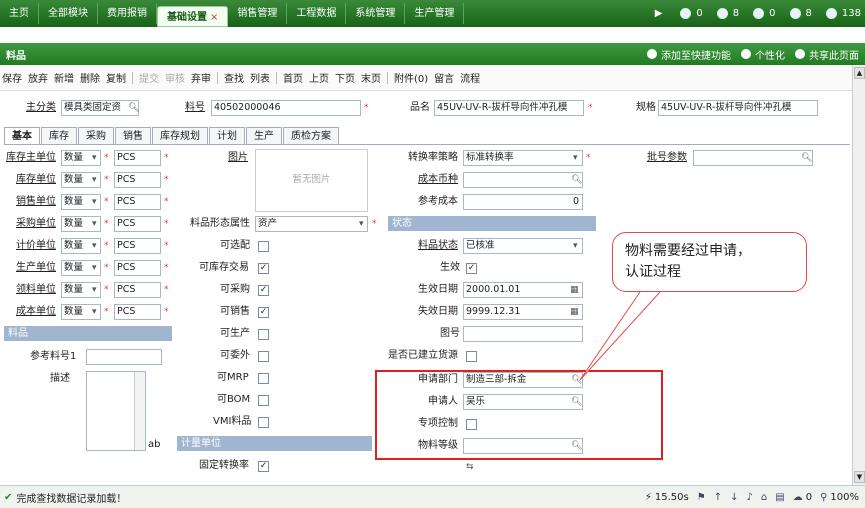  What do you see at coordinates (260, 77) in the screenshot?
I see `list-button: 列表` at bounding box center [260, 77].